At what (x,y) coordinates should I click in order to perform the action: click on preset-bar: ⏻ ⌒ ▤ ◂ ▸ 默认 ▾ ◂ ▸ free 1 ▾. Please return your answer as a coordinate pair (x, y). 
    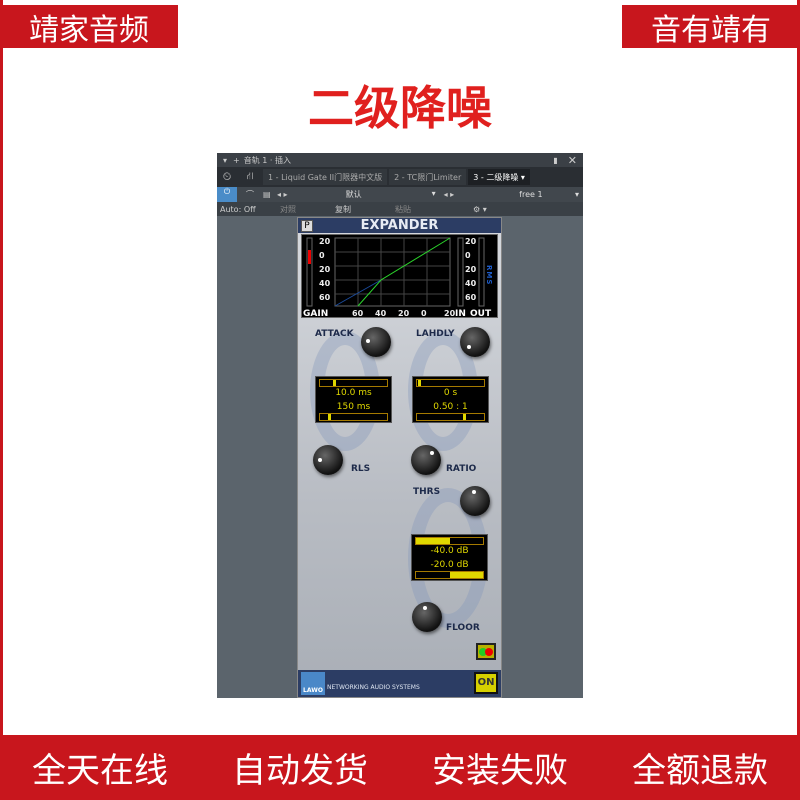
    Looking at the image, I should click on (400, 194).